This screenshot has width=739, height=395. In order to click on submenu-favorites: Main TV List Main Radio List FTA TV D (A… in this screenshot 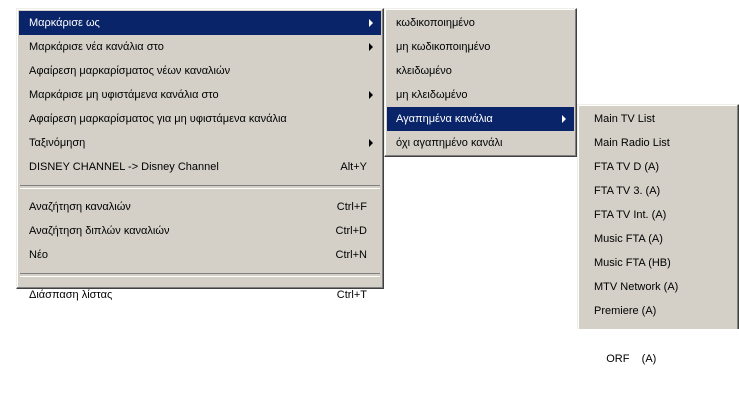, I will do `click(658, 234)`.